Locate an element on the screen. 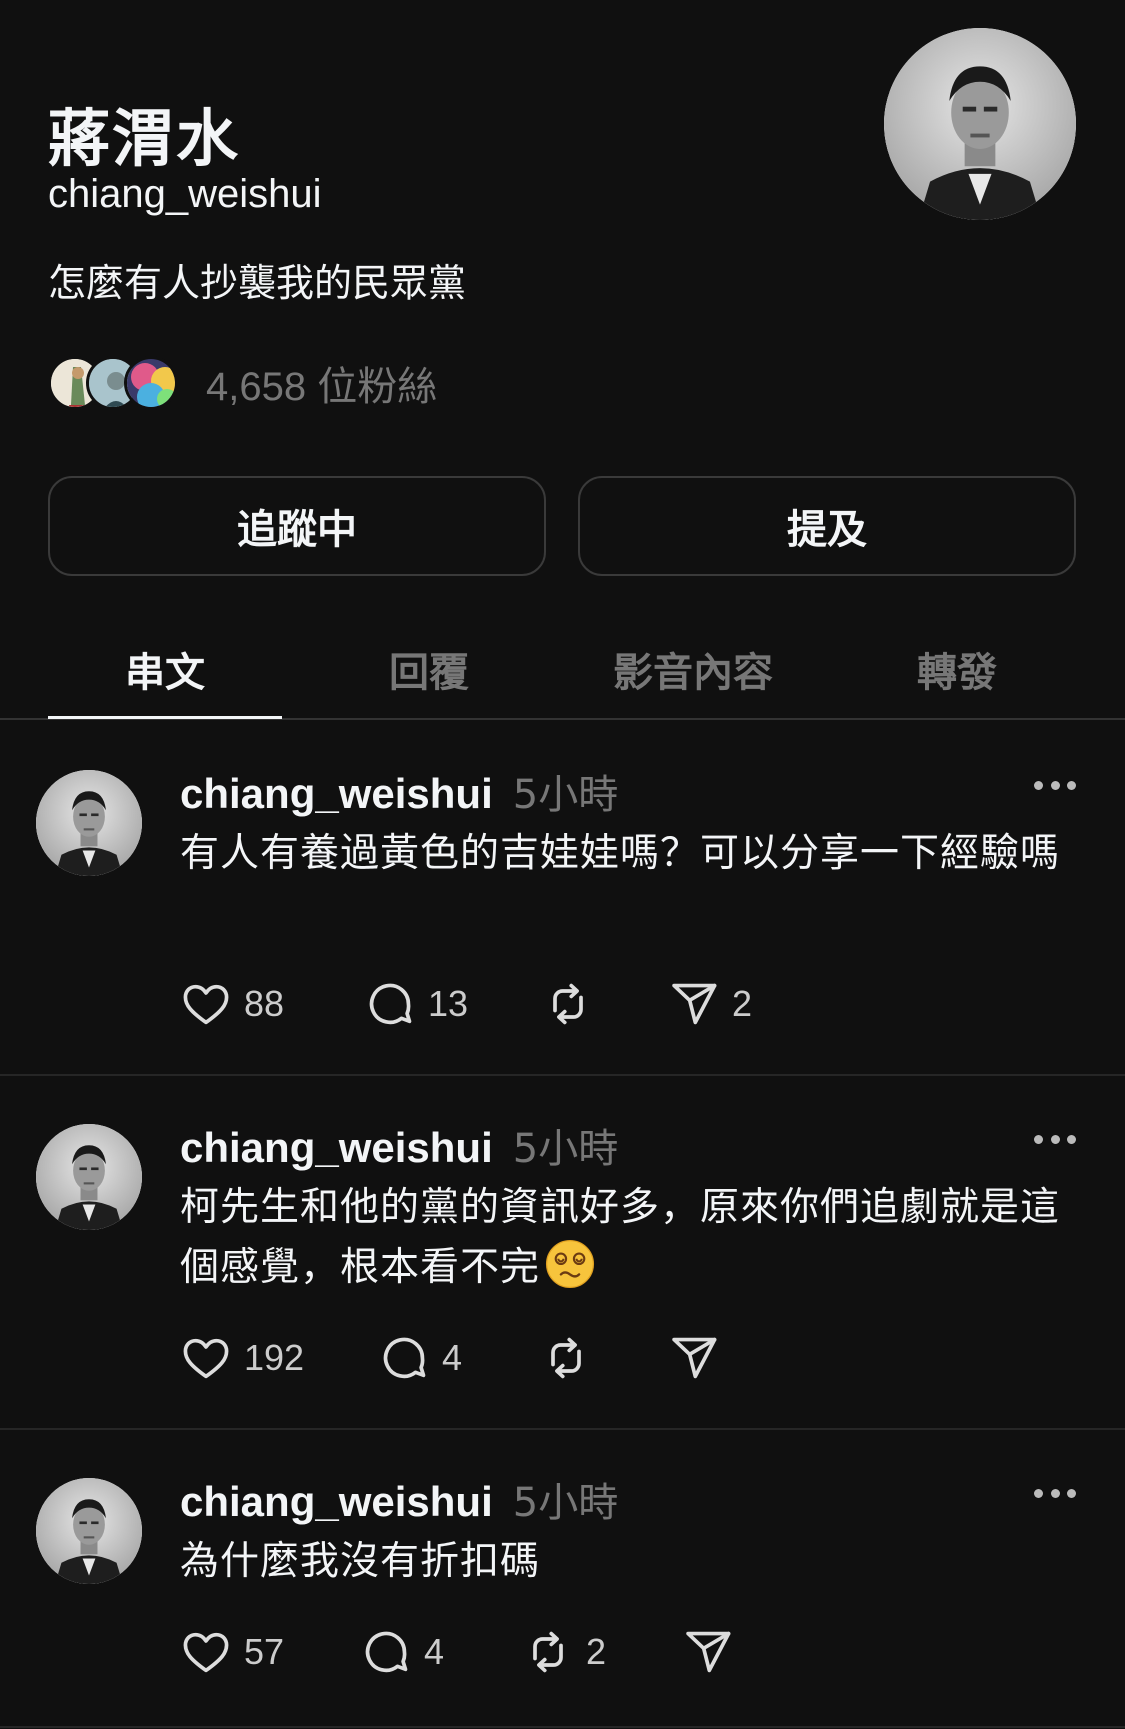 The width and height of the screenshot is (1125, 1729). tab-threads: 串文 is located at coordinates (165, 679).